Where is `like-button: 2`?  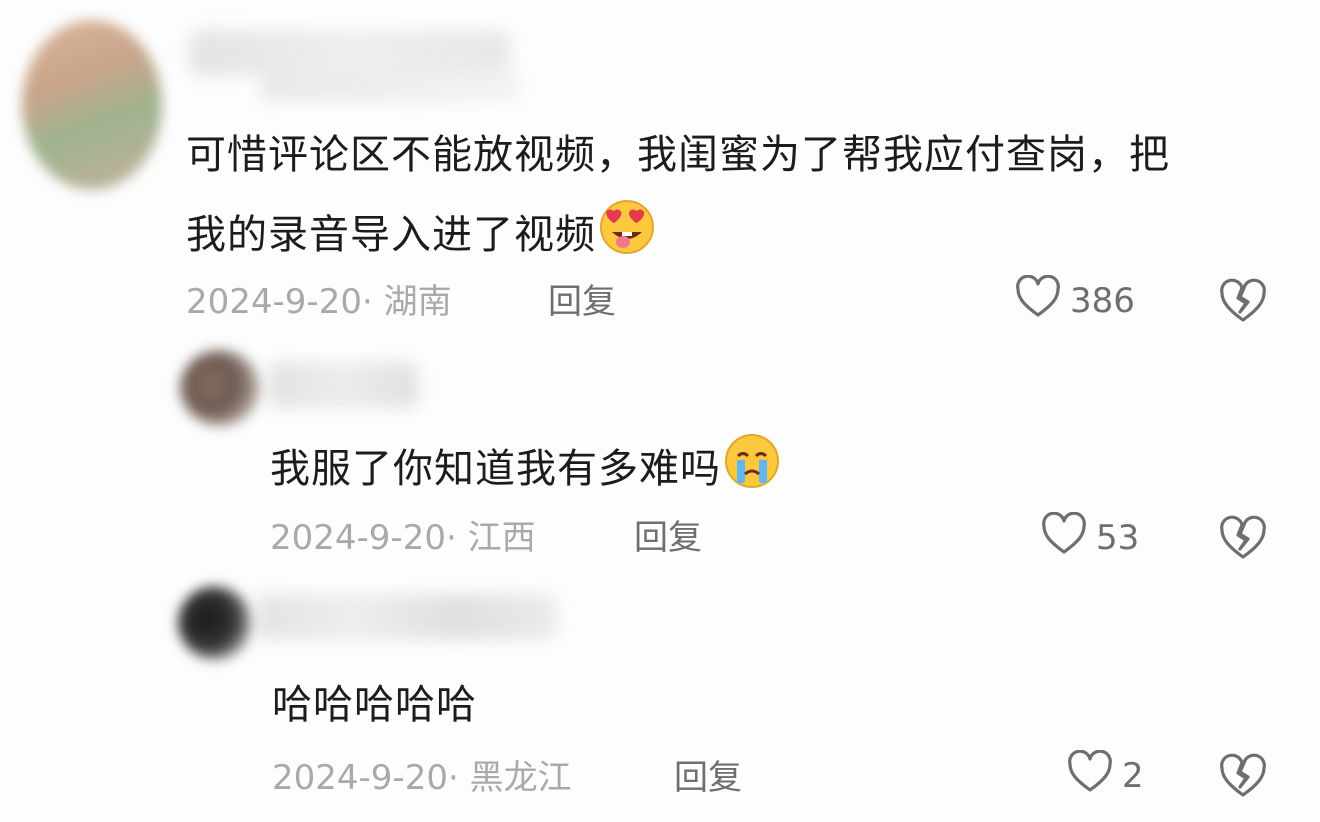
like-button: 2 is located at coordinates (1105, 774).